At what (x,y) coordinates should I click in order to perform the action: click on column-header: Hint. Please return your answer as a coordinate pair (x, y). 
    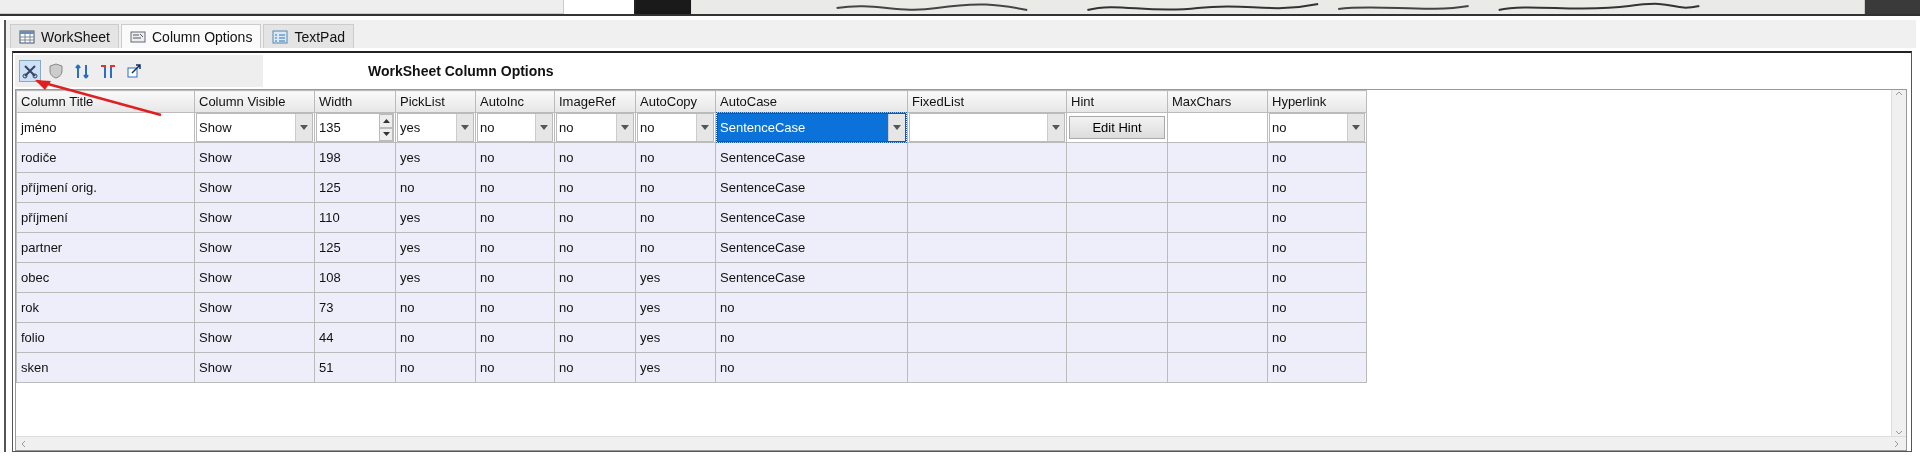
    Looking at the image, I should click on (1117, 101).